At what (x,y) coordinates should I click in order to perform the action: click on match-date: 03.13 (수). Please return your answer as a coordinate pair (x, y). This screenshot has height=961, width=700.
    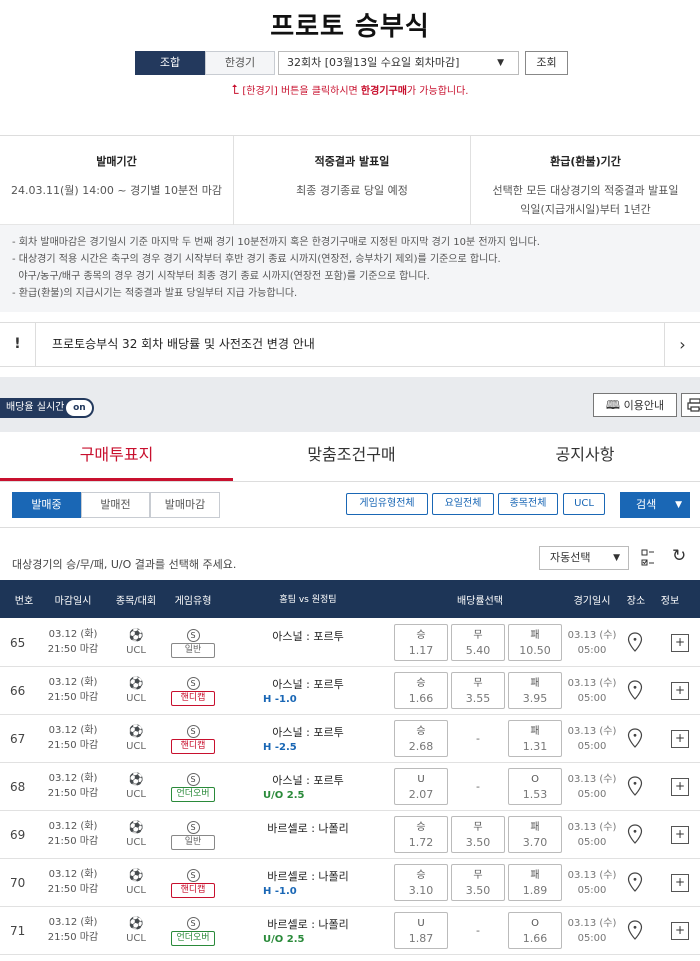
    Looking at the image, I should click on (592, 731).